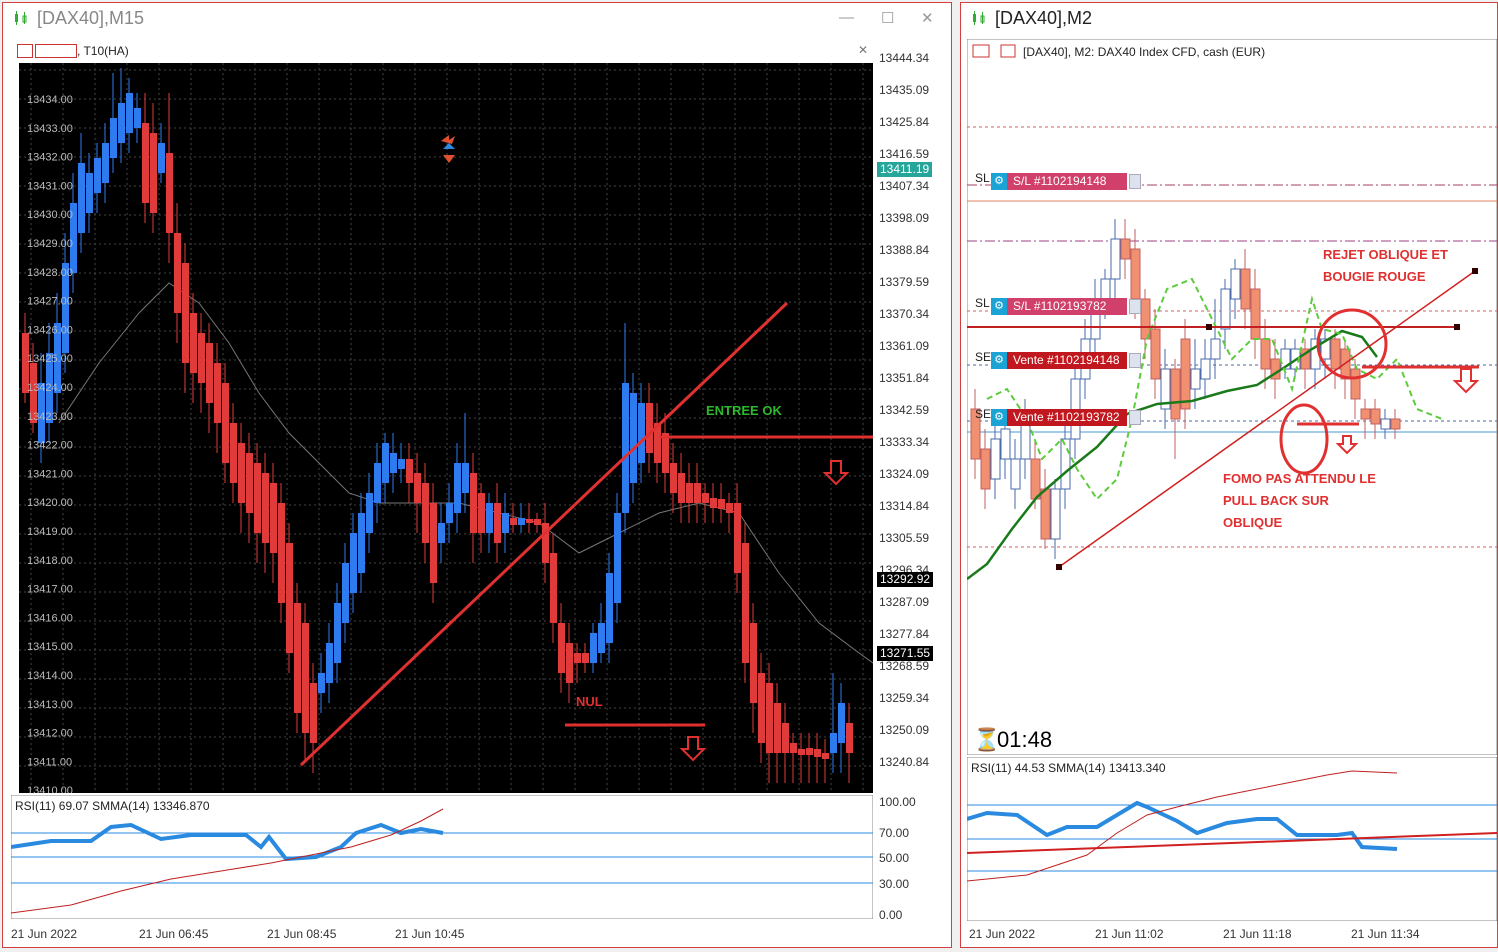 The width and height of the screenshot is (1498, 952). I want to click on inner-scale-label: 13415.00, so click(50, 647).